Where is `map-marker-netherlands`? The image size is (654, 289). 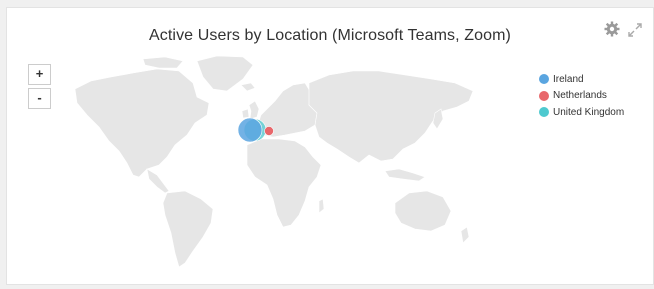 map-marker-netherlands is located at coordinates (269, 131).